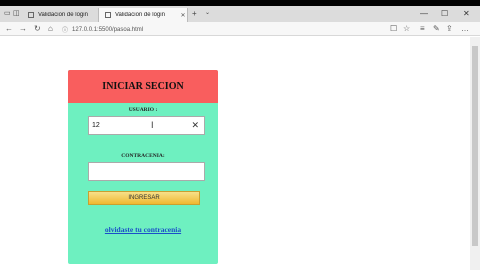 Image resolution: width=480 pixels, height=270 pixels. Describe the element at coordinates (424, 13) in the screenshot. I see `minimize-icon: —` at that location.